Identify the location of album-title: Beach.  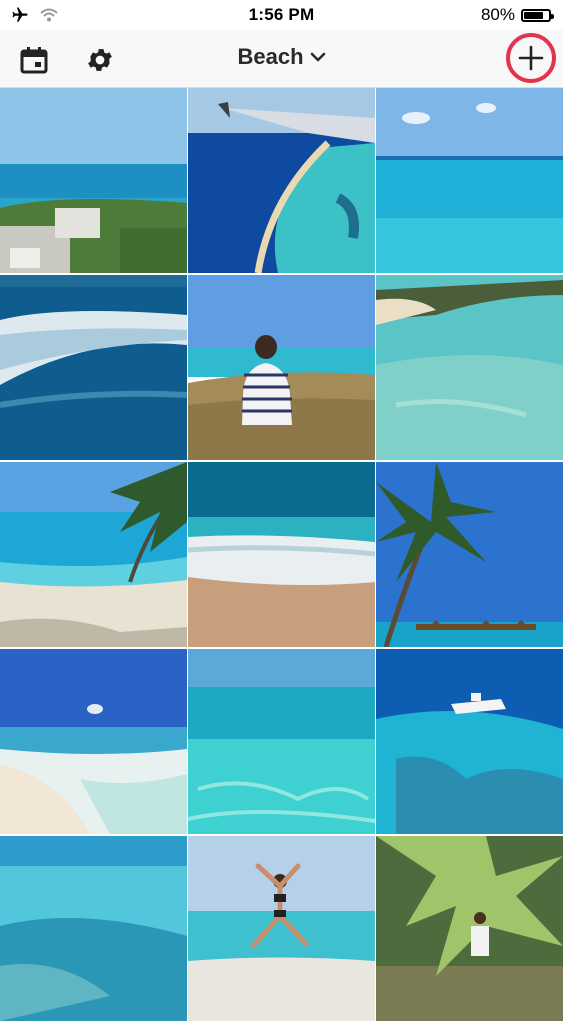
(270, 56).